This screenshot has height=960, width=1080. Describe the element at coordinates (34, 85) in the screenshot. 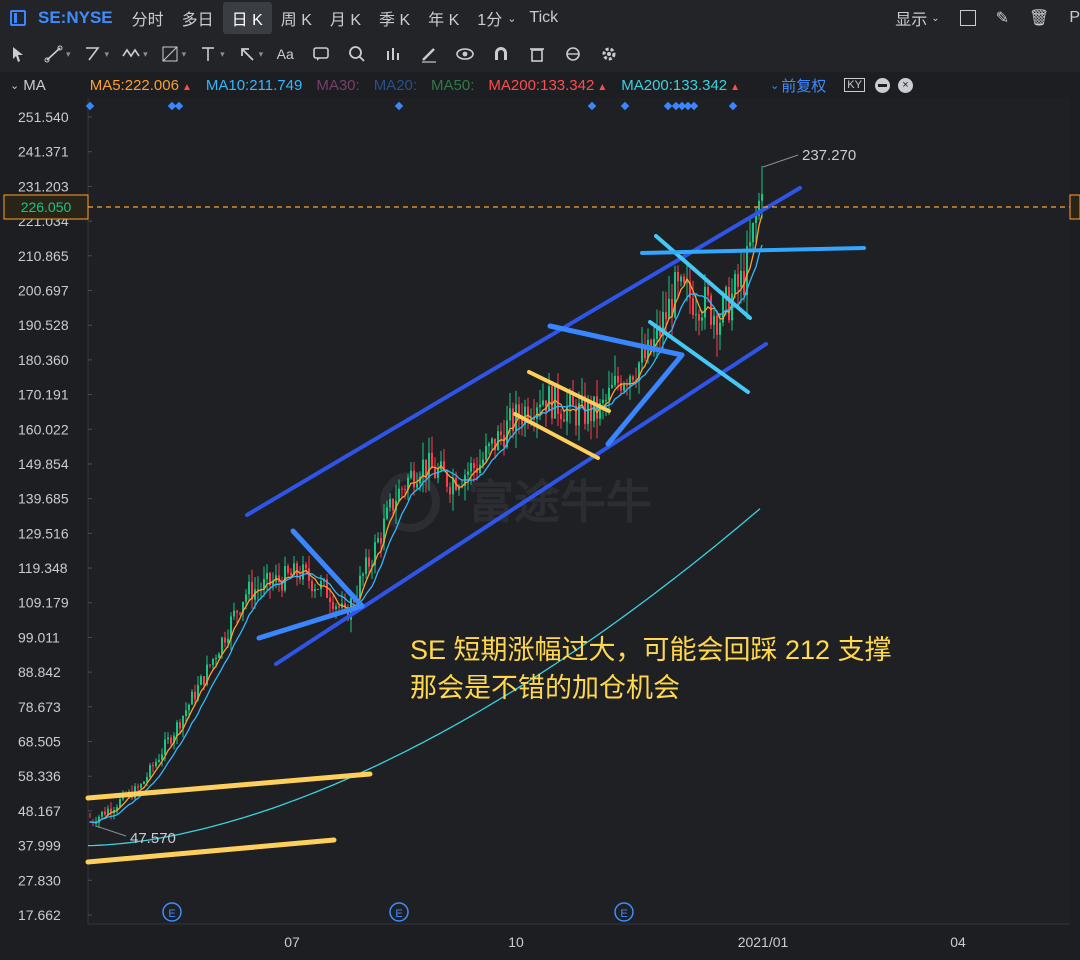

I see `ma-label: MA` at that location.